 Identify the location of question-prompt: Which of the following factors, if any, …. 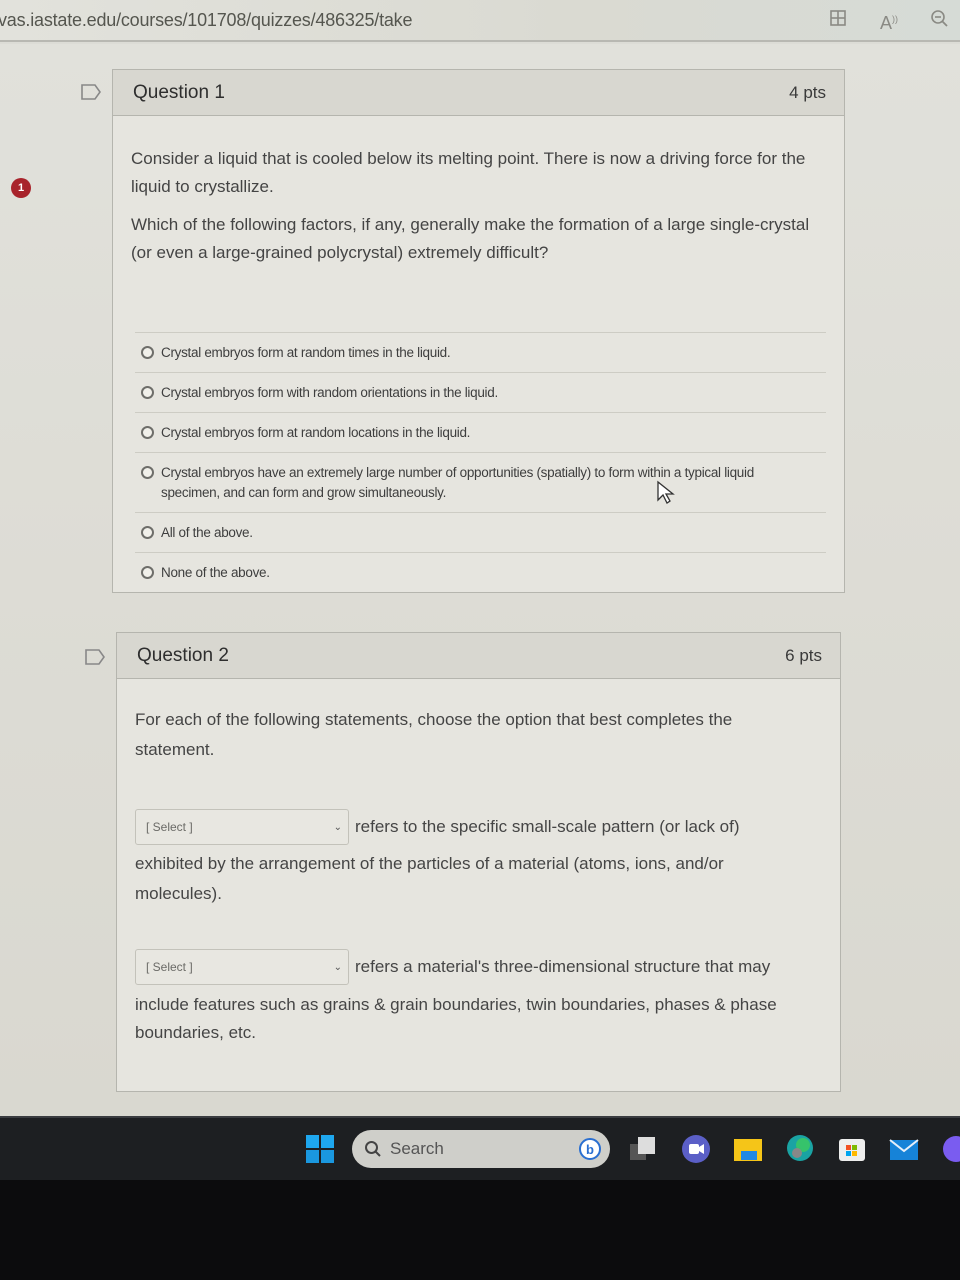
(470, 238).